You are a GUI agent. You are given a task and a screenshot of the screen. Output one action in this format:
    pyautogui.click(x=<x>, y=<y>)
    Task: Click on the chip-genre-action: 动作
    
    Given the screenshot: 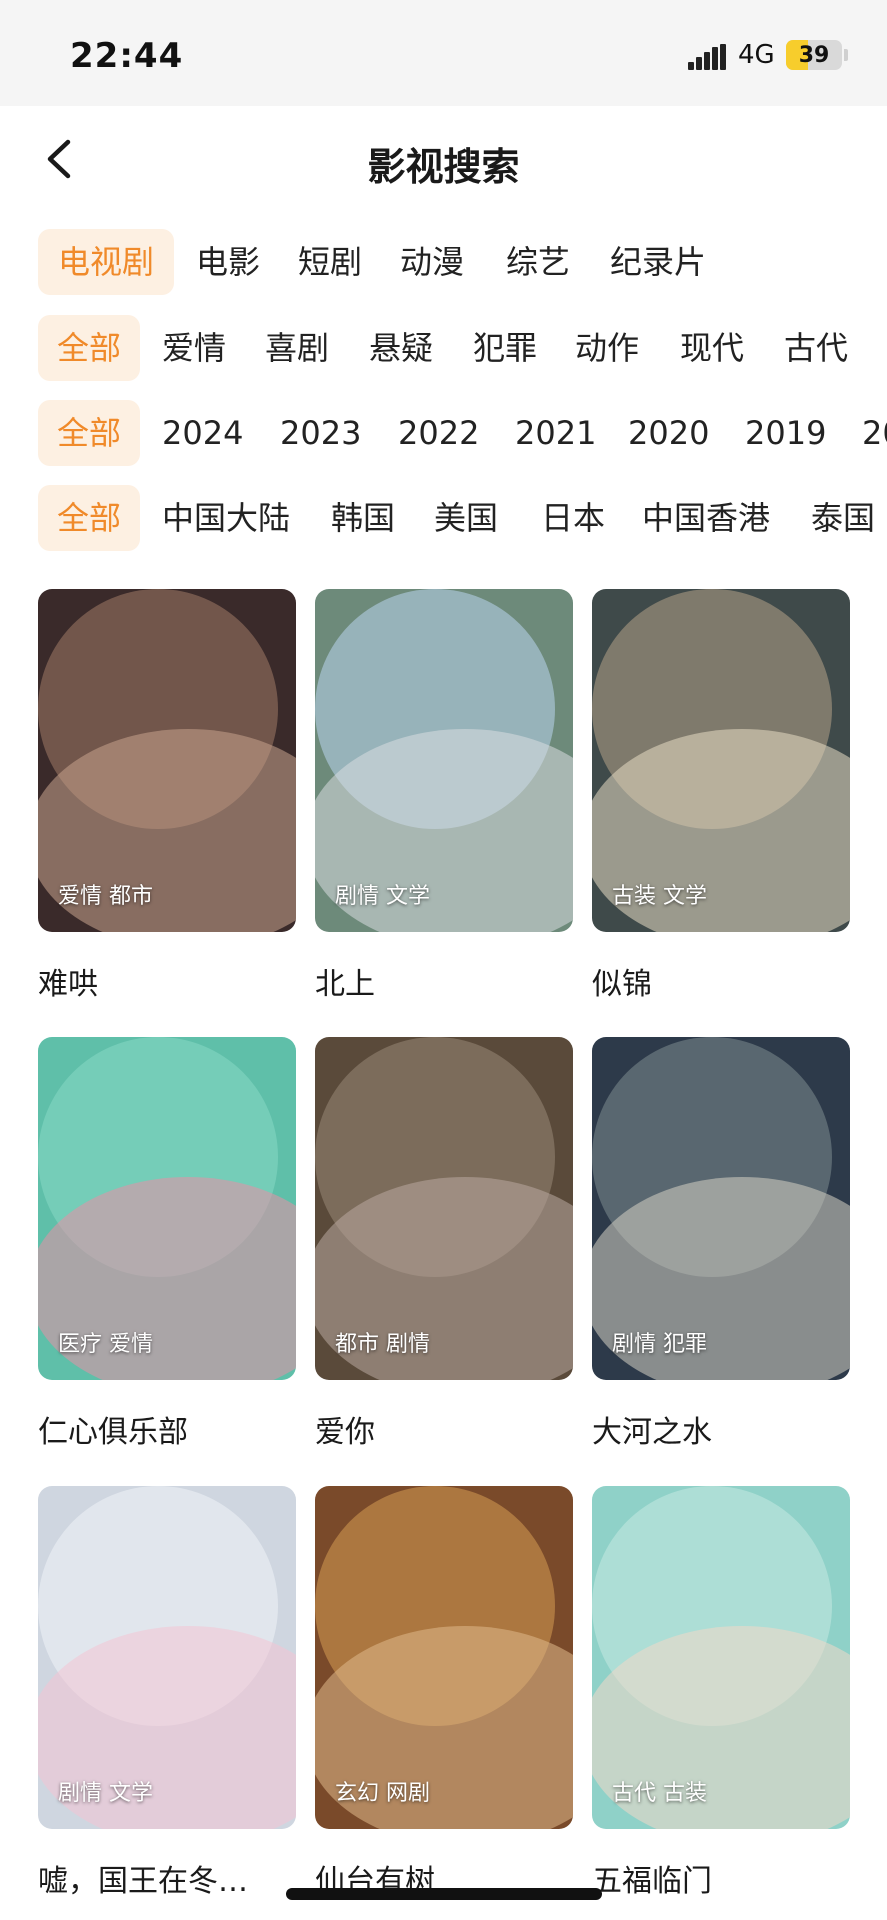 What is the action you would take?
    pyautogui.click(x=607, y=348)
    